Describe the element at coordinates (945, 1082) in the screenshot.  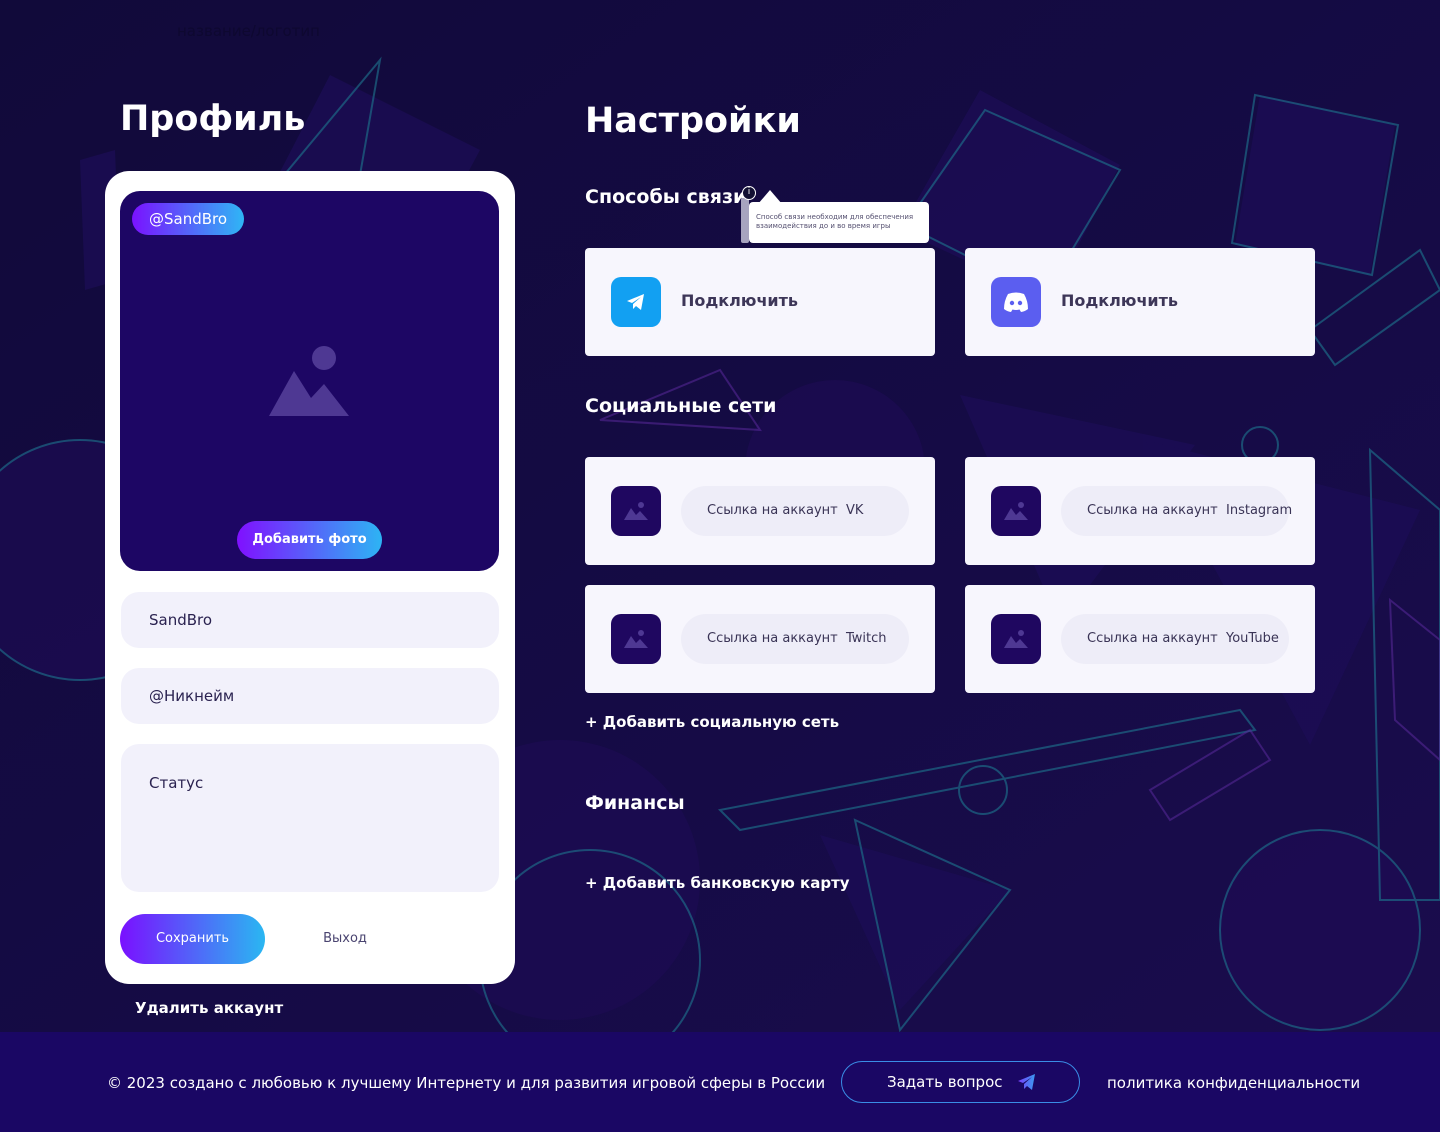
I see `ask-question-label: Задать вопрос` at that location.